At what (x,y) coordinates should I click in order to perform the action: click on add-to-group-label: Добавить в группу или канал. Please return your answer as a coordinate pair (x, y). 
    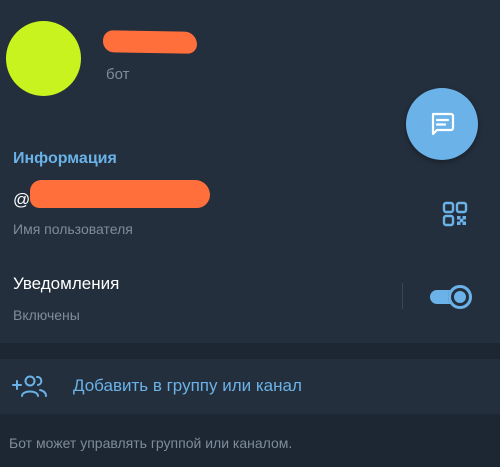
    Looking at the image, I should click on (187, 386).